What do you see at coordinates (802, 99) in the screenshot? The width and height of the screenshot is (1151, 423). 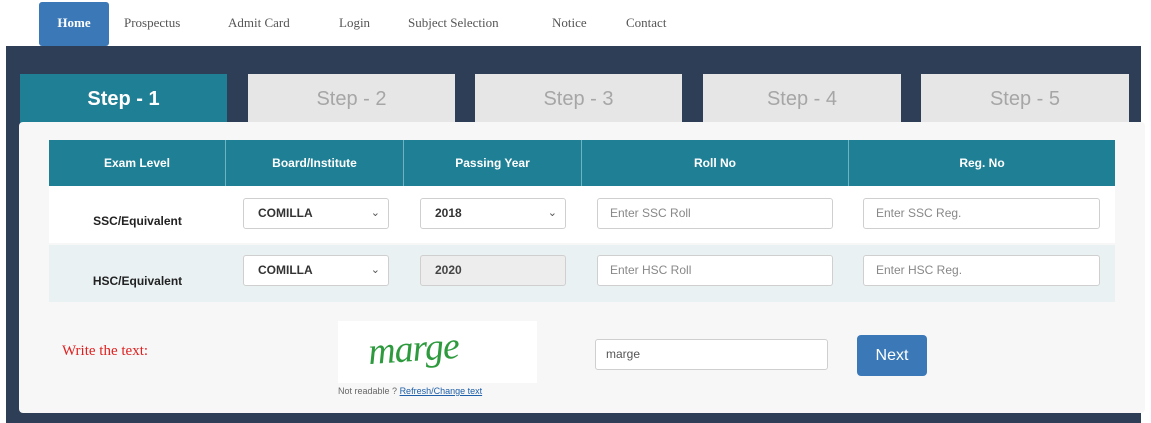 I see `tab-step-4: Step - 4` at bounding box center [802, 99].